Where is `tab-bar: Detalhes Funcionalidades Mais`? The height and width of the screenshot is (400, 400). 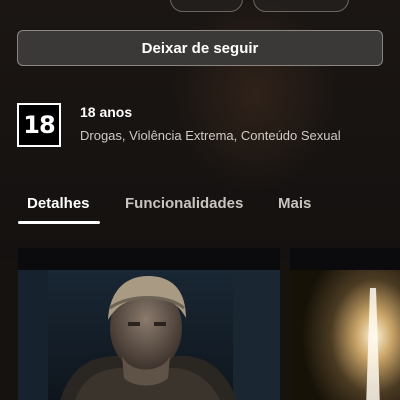 tab-bar: Detalhes Funcionalidades Mais is located at coordinates (200, 210).